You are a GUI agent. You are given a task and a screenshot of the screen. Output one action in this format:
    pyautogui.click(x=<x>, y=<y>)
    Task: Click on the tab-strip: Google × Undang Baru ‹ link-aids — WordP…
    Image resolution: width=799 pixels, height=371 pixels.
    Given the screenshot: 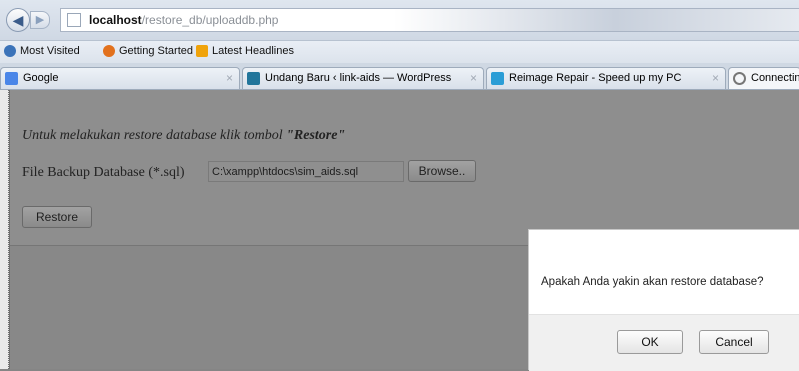 What is the action you would take?
    pyautogui.click(x=399, y=76)
    